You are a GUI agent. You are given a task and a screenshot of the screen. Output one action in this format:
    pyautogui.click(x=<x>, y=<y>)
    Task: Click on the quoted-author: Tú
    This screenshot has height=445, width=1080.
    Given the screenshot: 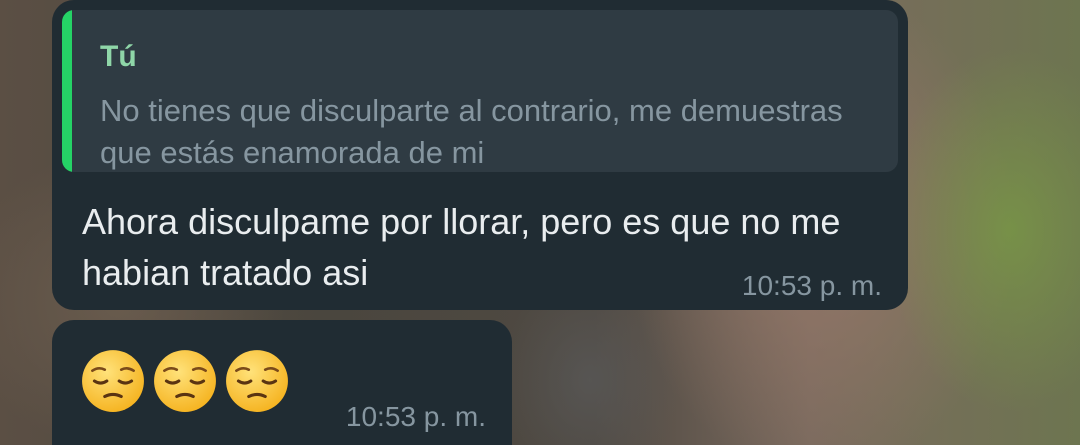 What is the action you would take?
    pyautogui.click(x=118, y=56)
    